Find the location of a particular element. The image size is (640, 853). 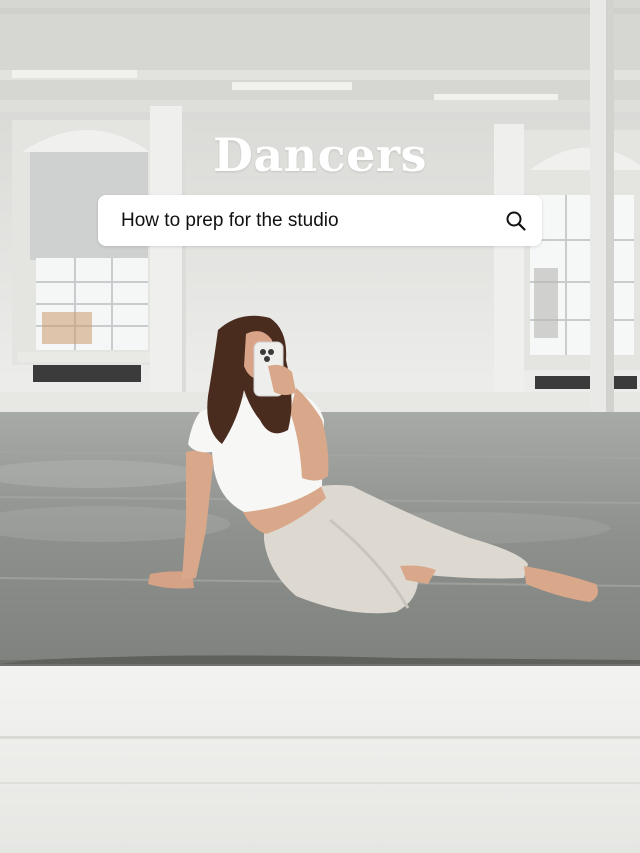

page-title: Dancers is located at coordinates (320, 155).